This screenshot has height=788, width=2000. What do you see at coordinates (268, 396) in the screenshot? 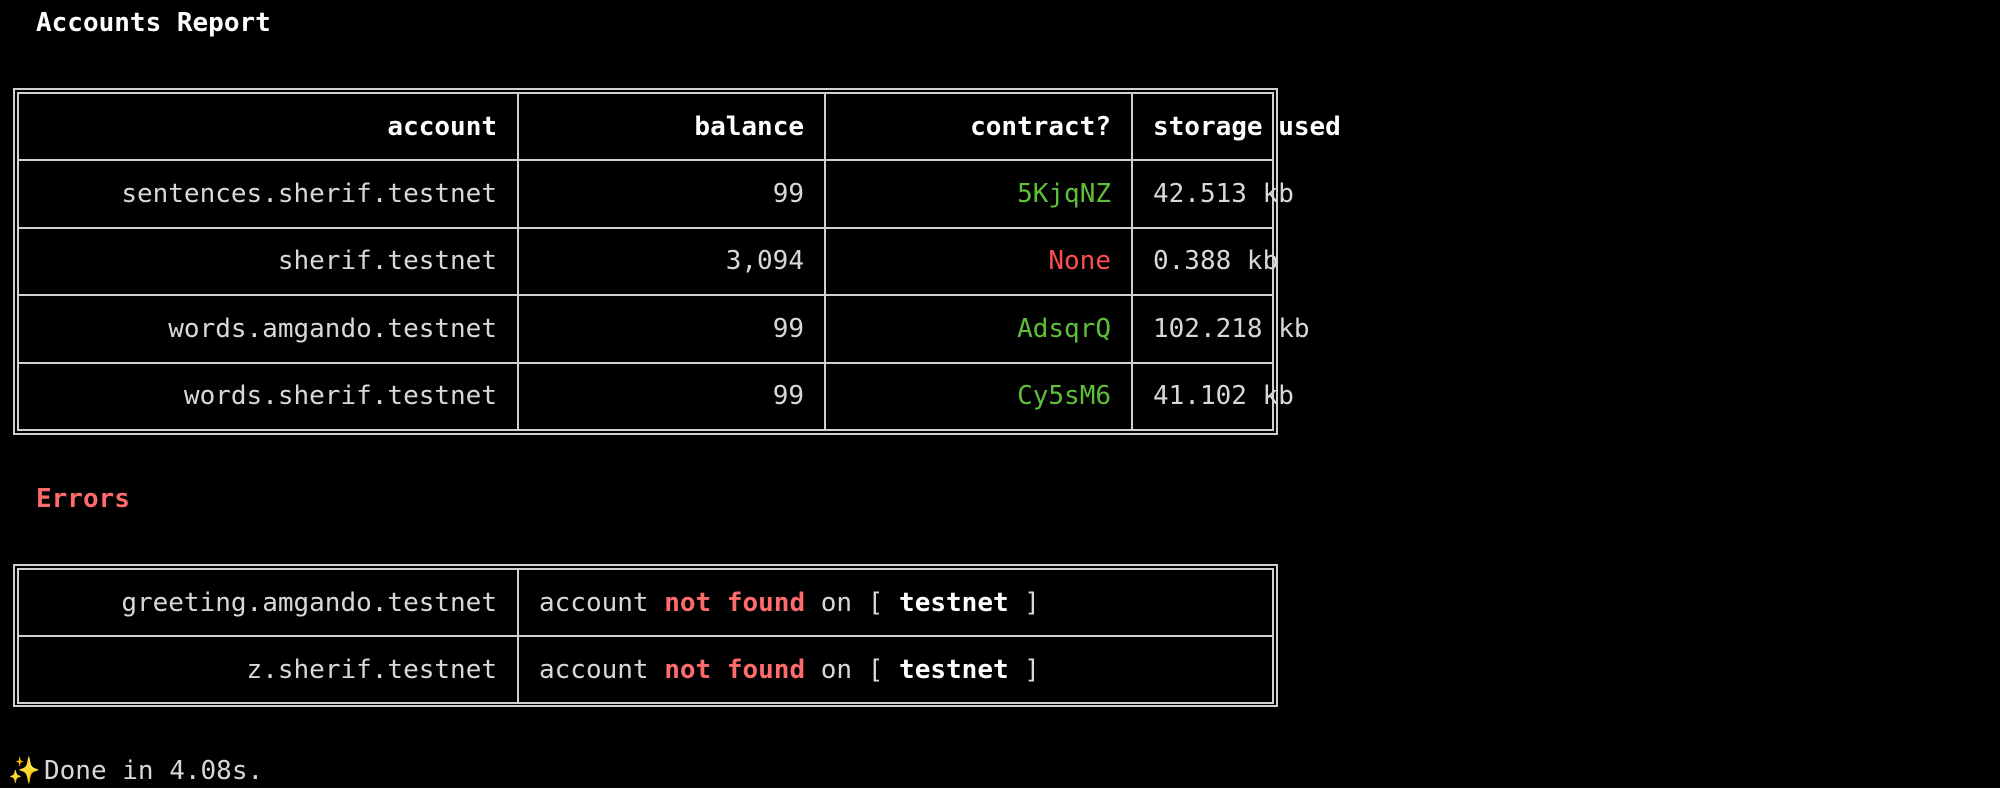
I see `account-cell: words.sherif.testnet` at bounding box center [268, 396].